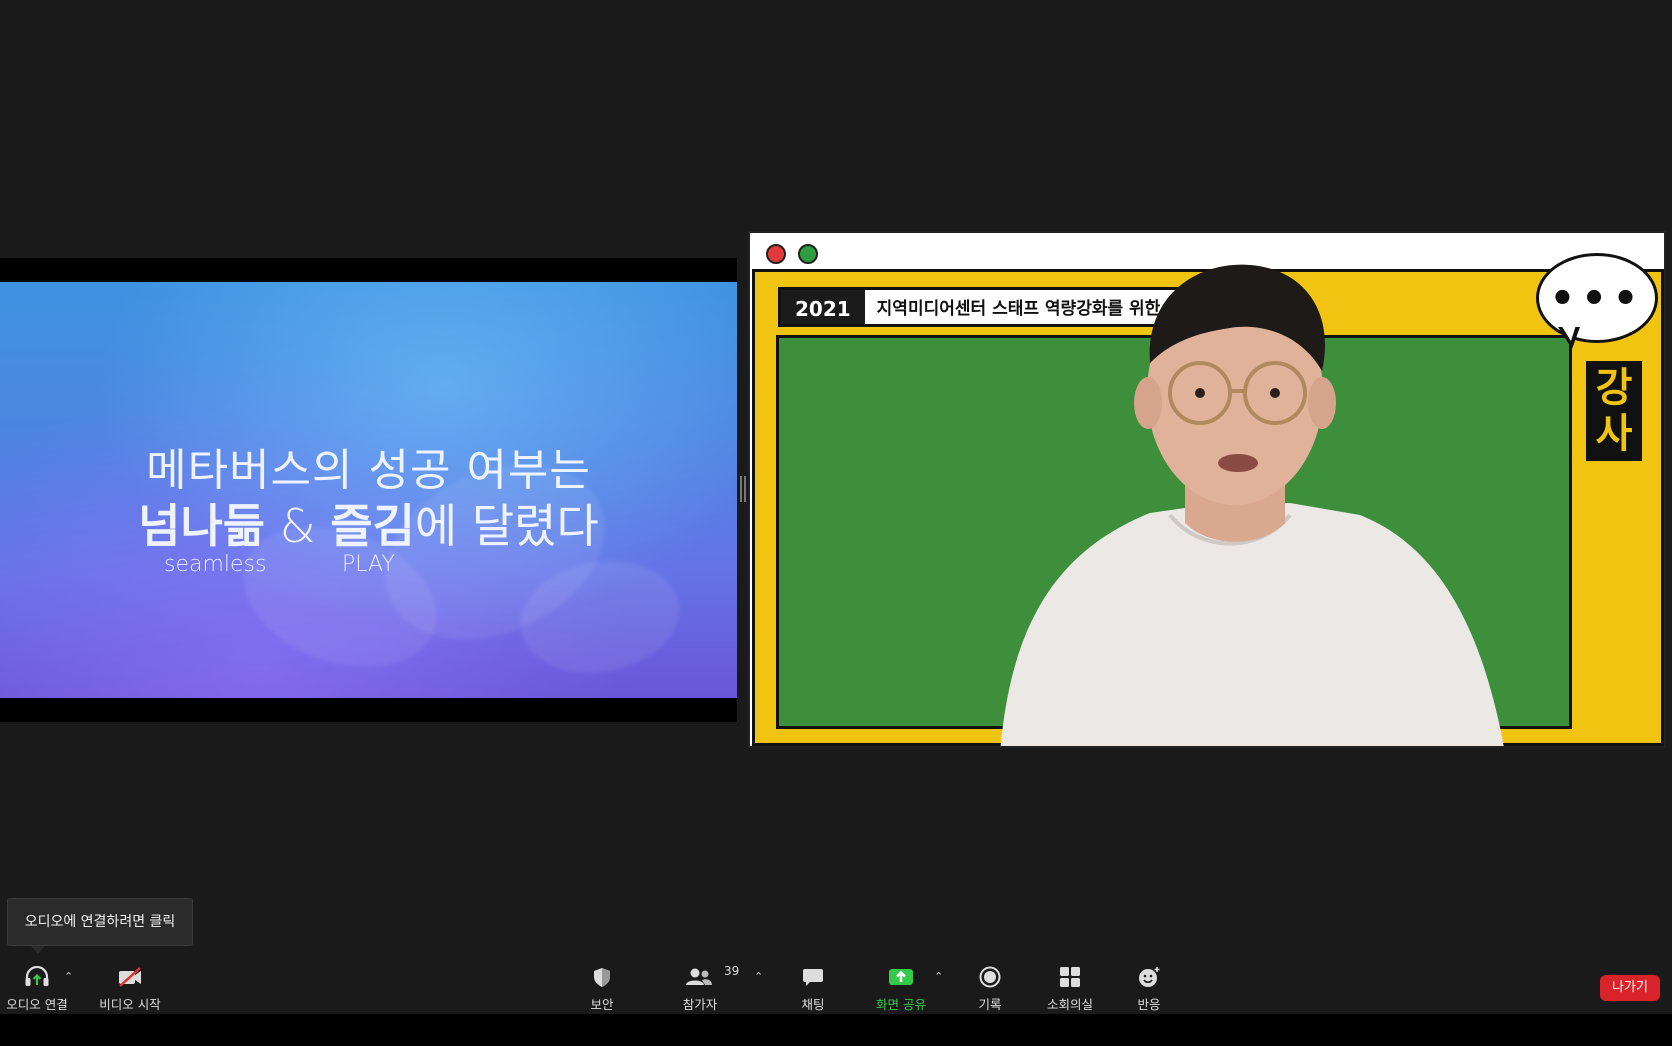 This screenshot has width=1672, height=1046. Describe the element at coordinates (901, 1004) in the screenshot. I see `share-screen-label: 화면 공유` at that location.